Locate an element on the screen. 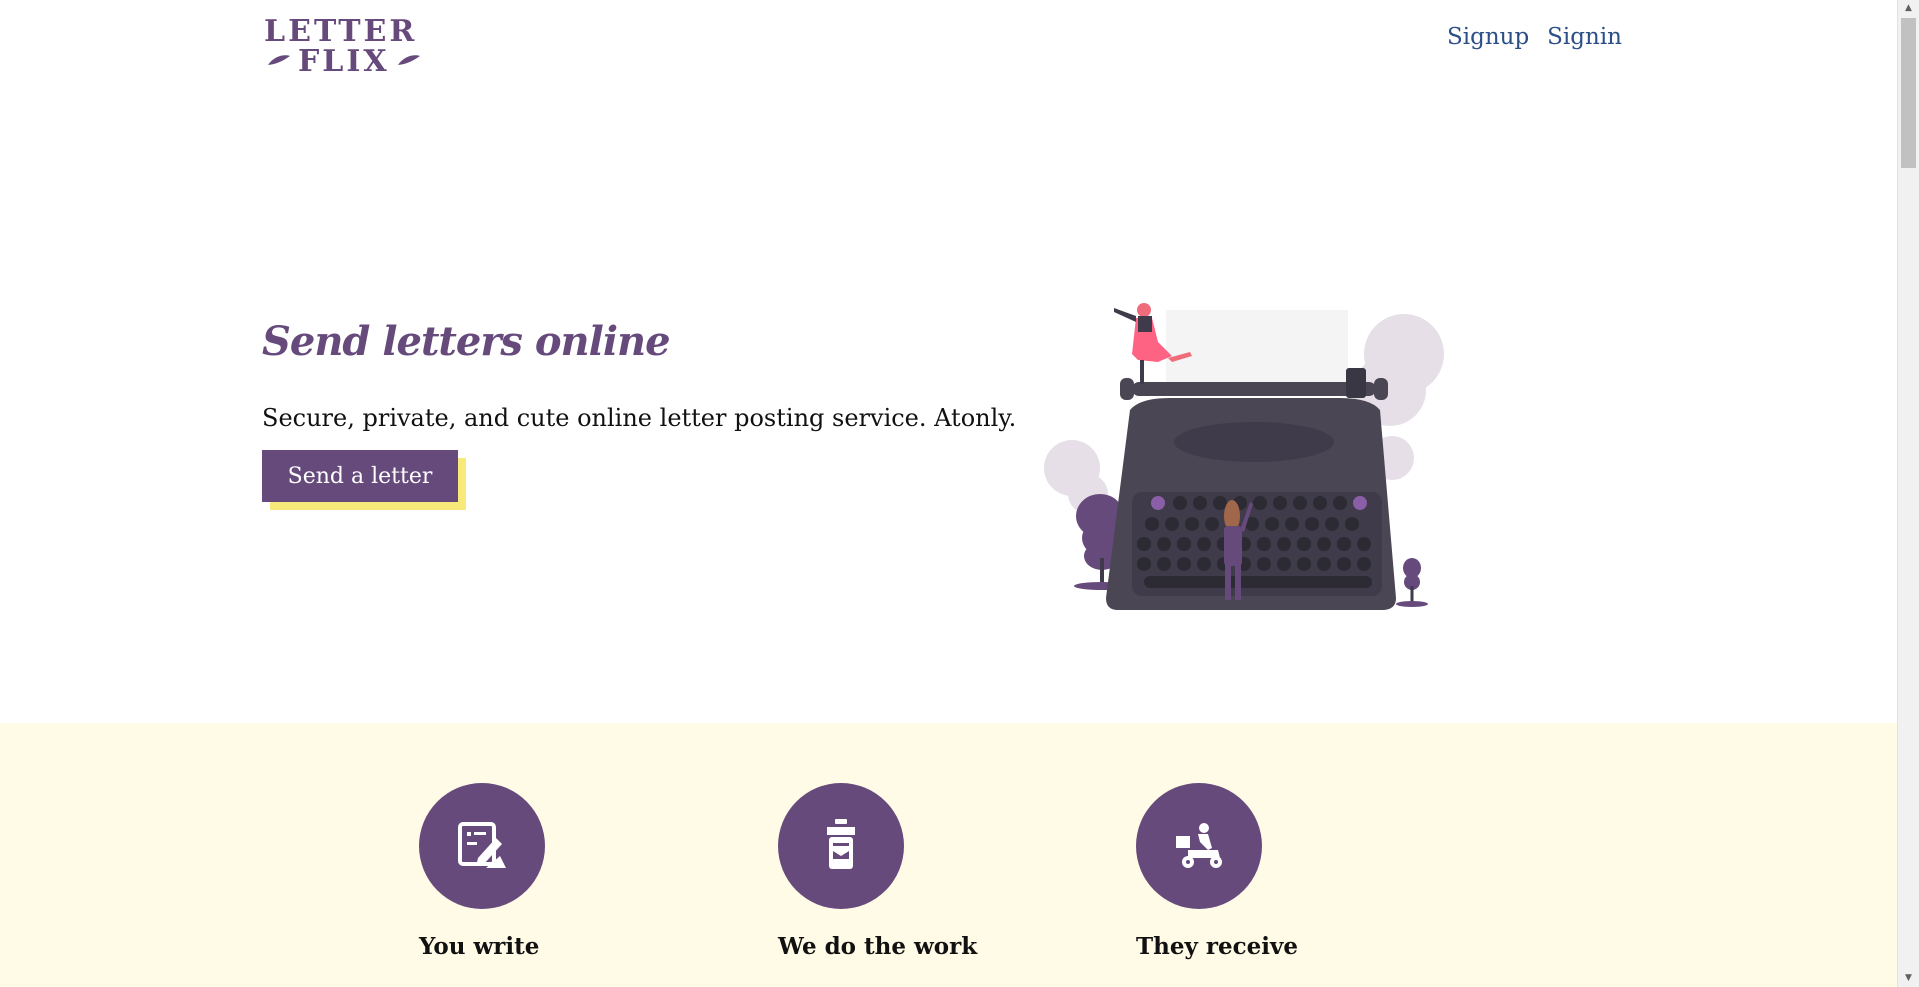 This screenshot has height=987, width=1919. hero-title: Send letters online is located at coordinates (466, 341).